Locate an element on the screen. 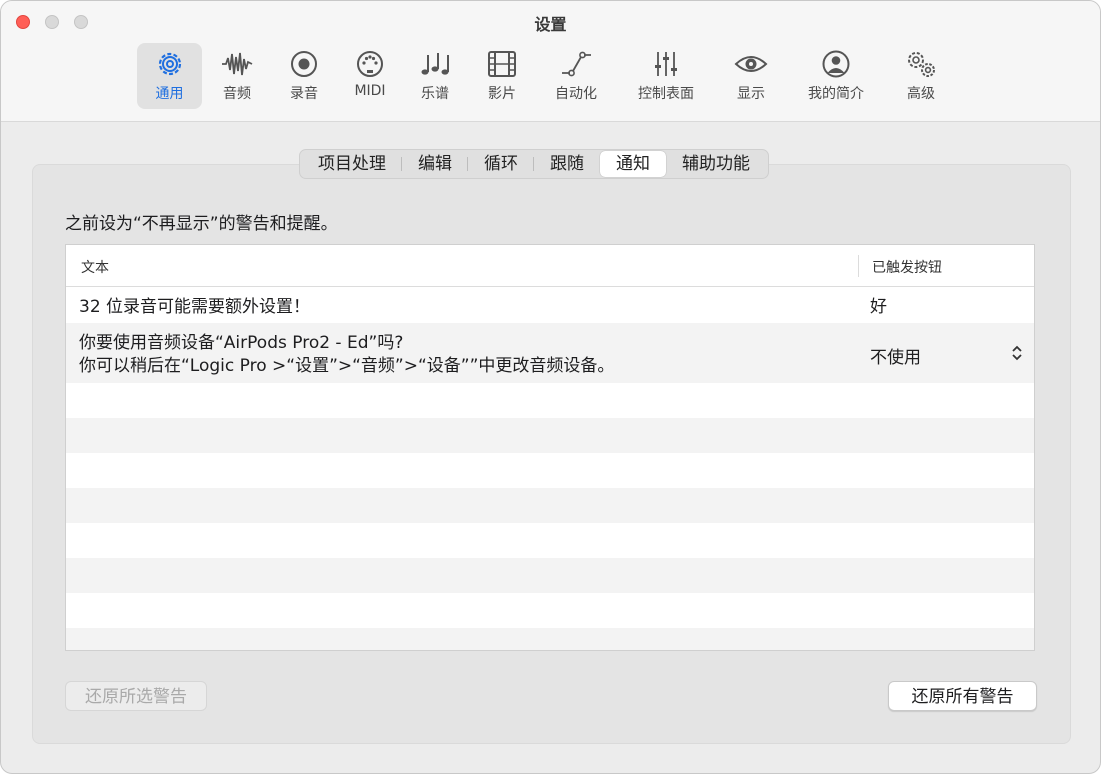 Image resolution: width=1101 pixels, height=774 pixels. tab-accessibility: 辅助功能 is located at coordinates (716, 164).